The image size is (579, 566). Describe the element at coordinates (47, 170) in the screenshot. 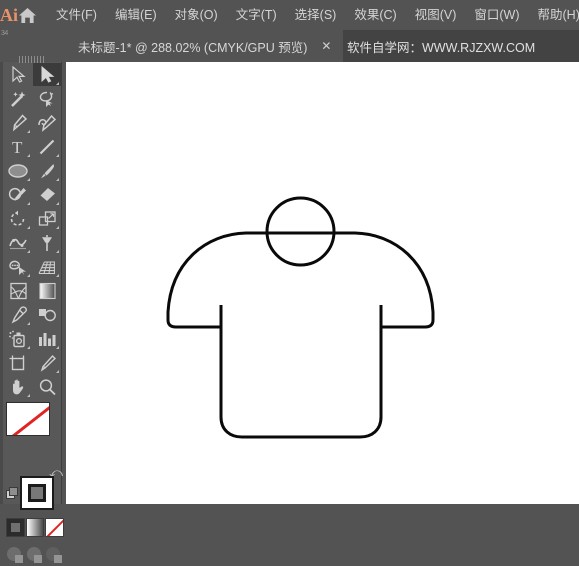

I see `tool-paintbrush` at that location.